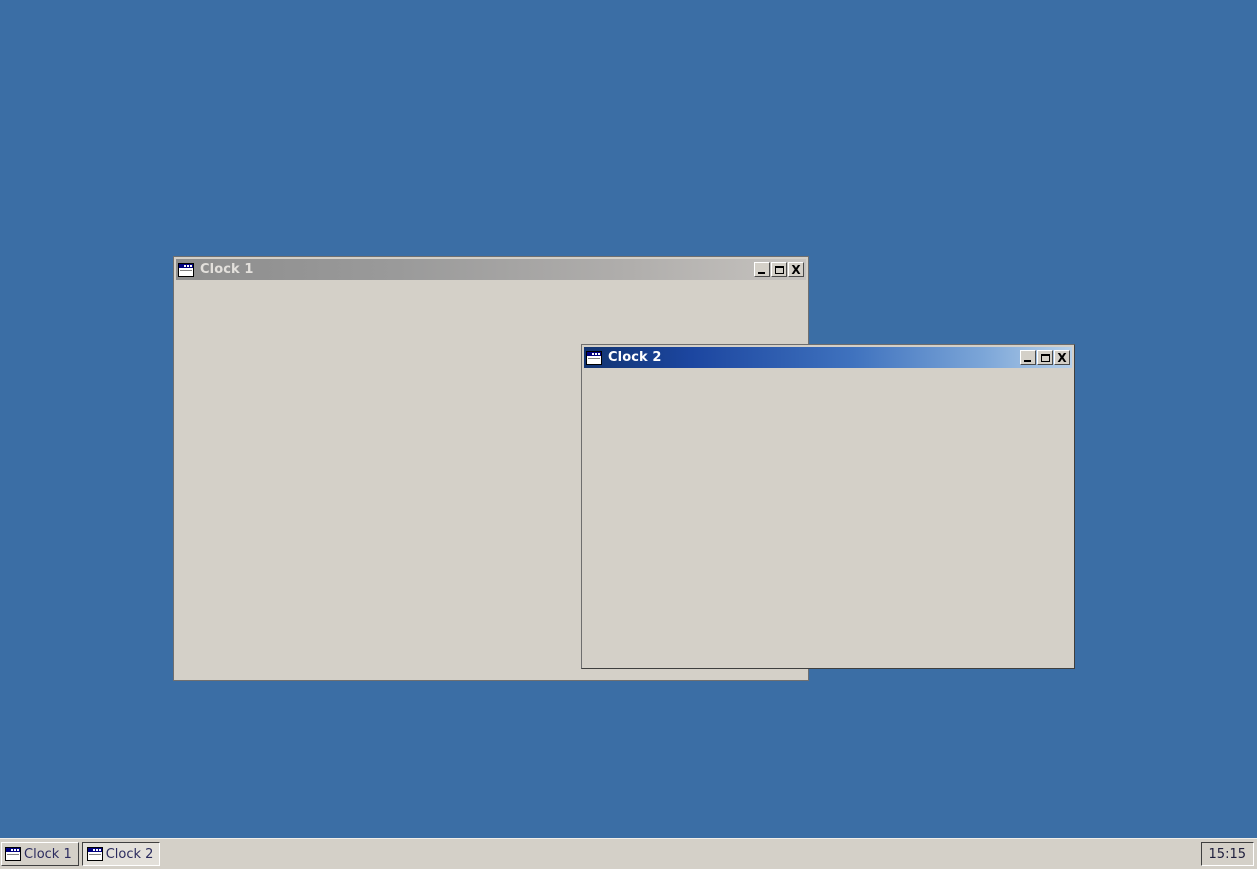 This screenshot has width=1257, height=869. I want to click on taskbar-button-clock-1: Clock 1, so click(40, 854).